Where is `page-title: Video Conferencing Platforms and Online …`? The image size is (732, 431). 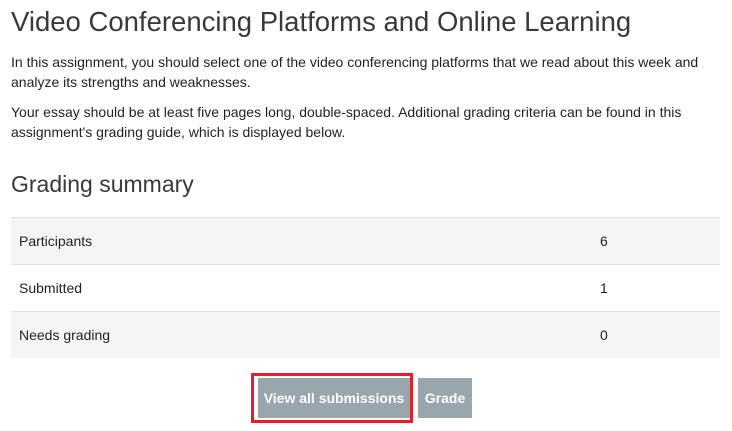 page-title: Video Conferencing Platforms and Online … is located at coordinates (321, 21).